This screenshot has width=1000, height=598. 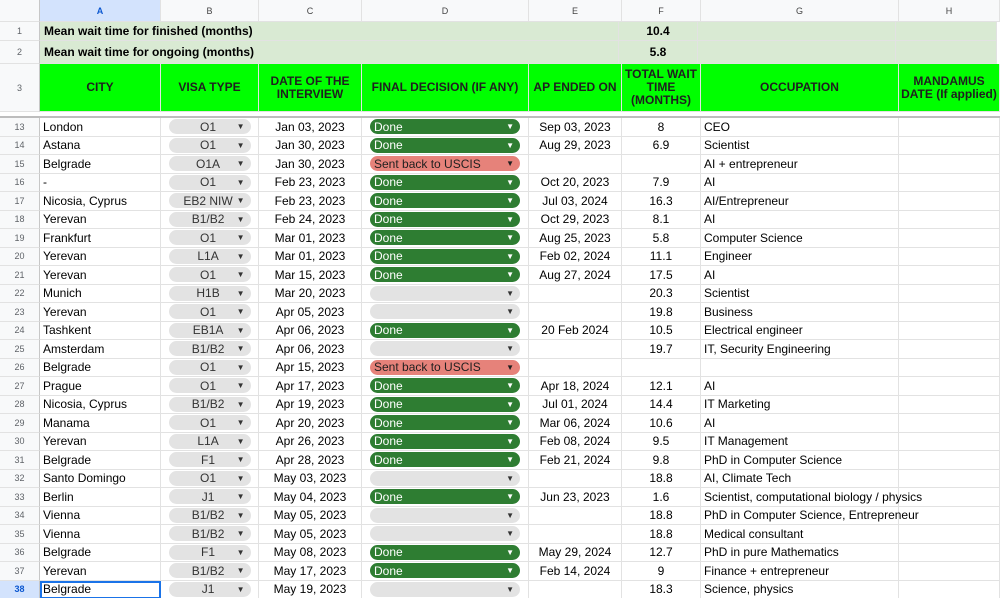 I want to click on city-cell: Frankfurt, so click(x=100, y=238).